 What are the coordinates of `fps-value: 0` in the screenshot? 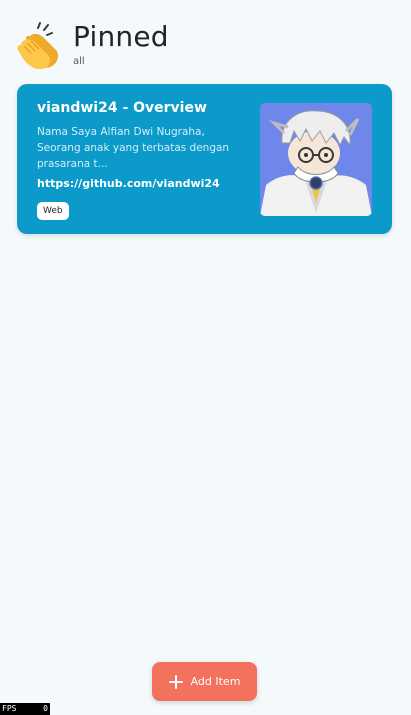 It's located at (45, 708).